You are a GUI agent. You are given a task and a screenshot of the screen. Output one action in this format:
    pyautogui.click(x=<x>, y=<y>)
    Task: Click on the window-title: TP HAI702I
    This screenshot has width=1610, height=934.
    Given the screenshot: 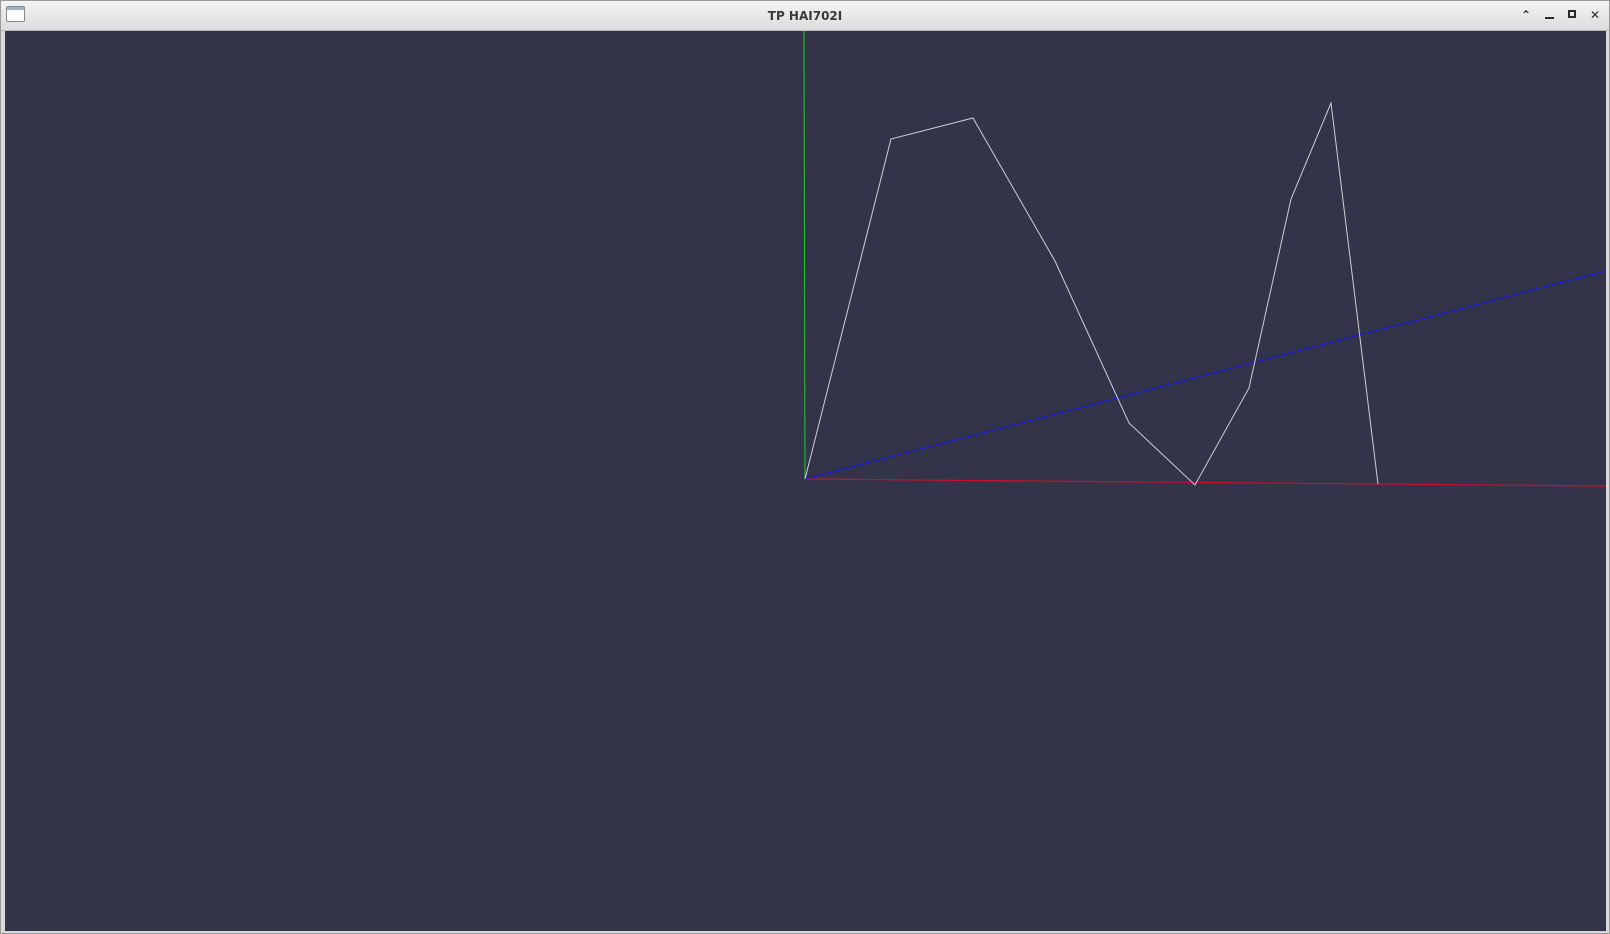 What is the action you would take?
    pyautogui.click(x=805, y=16)
    